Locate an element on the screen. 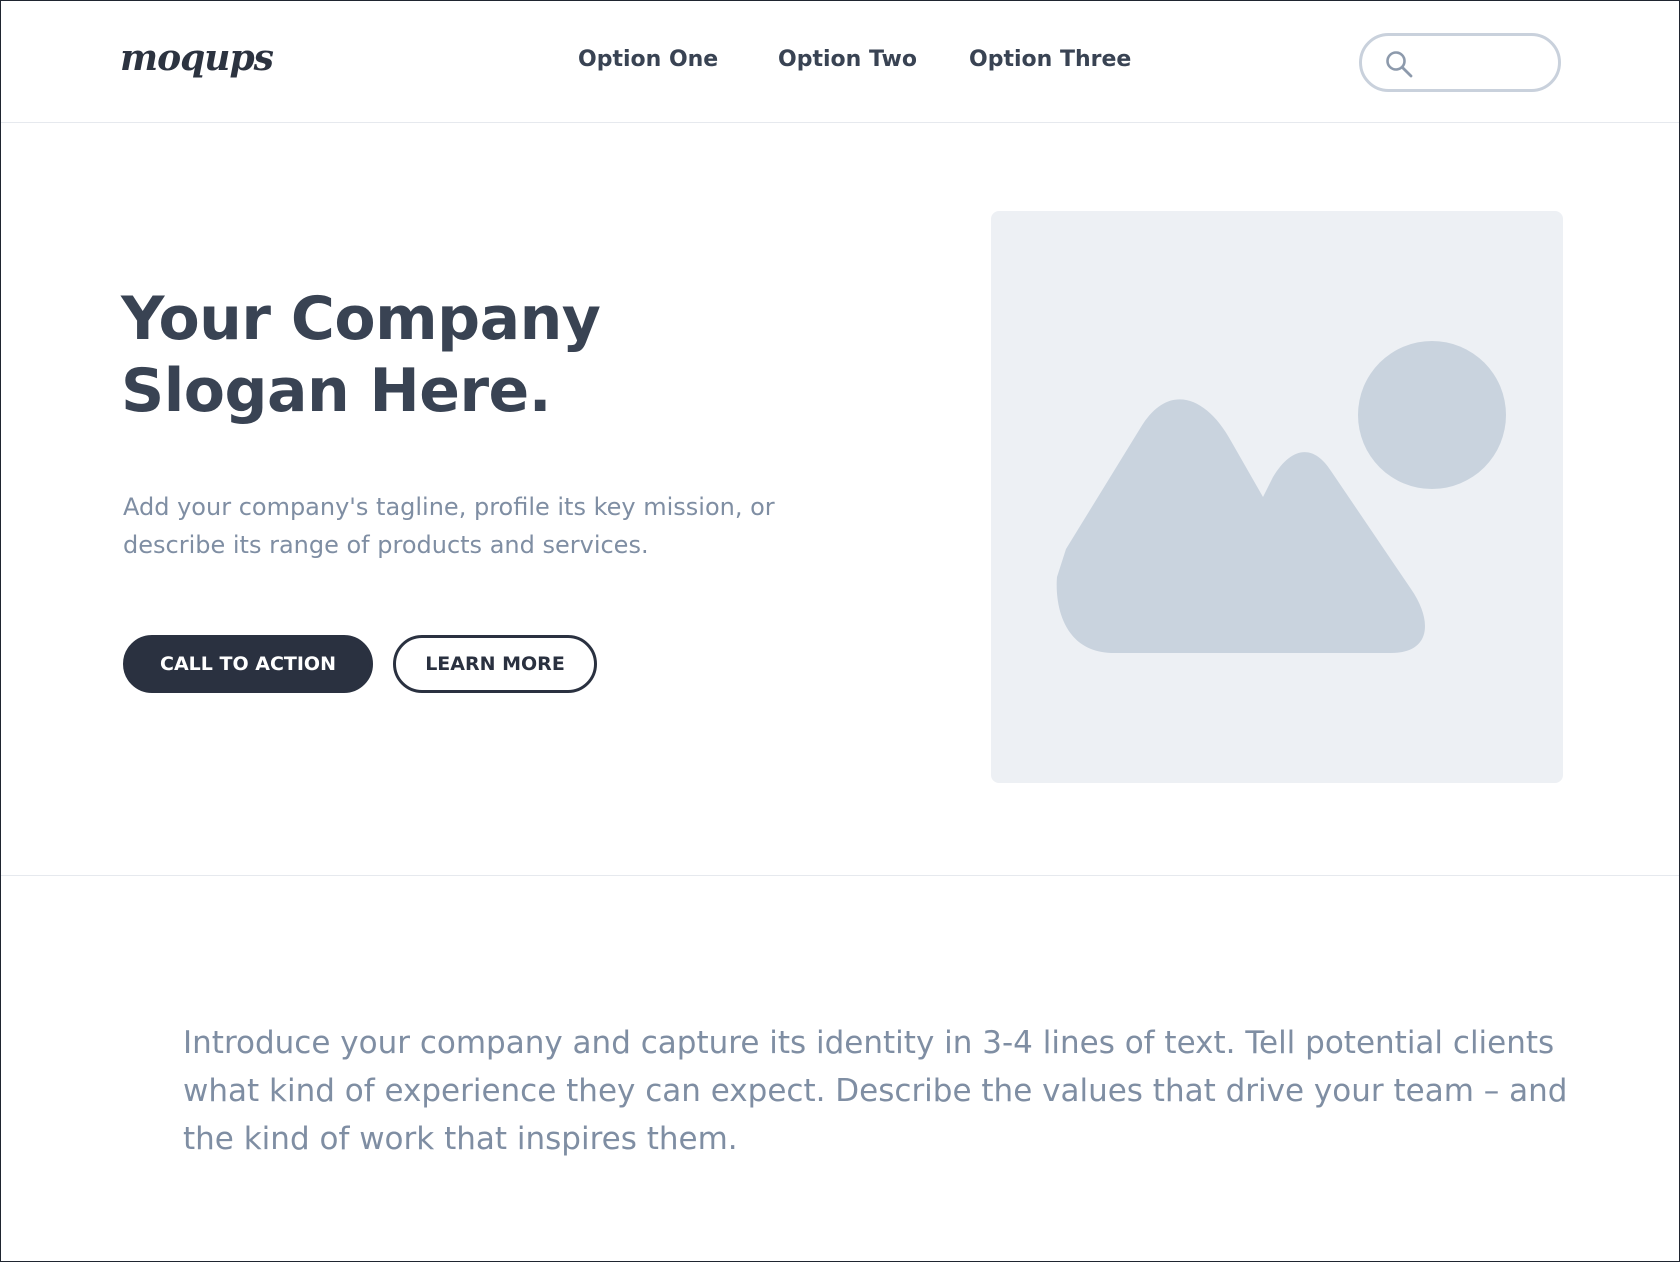  image-placeholder-icon is located at coordinates (1281, 497).